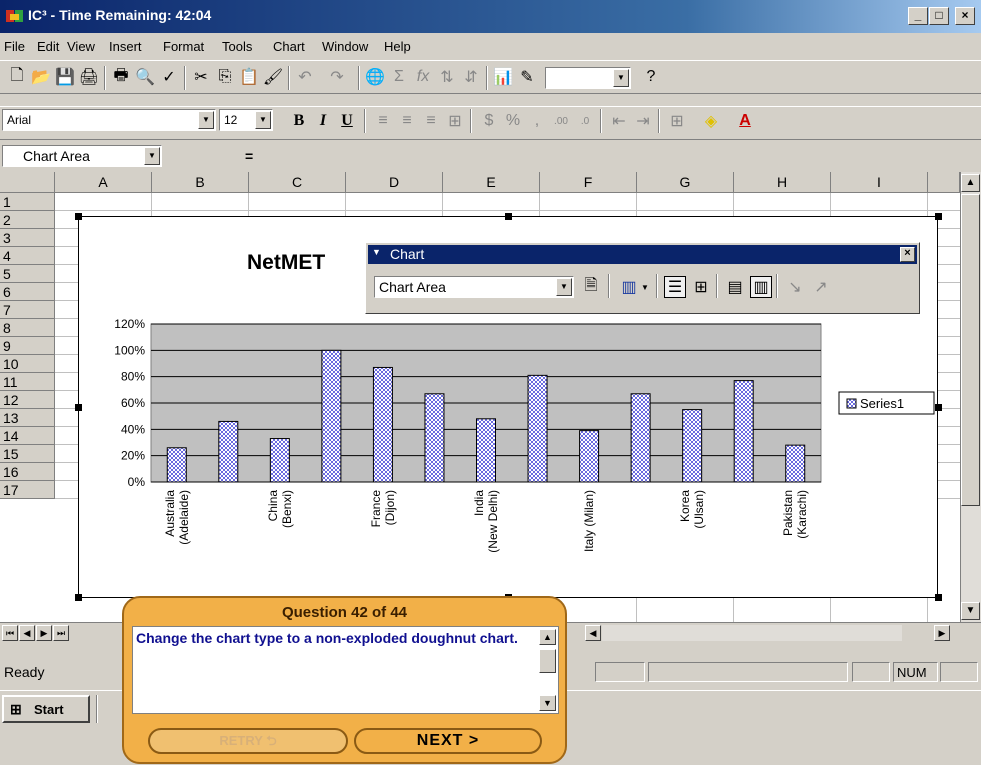 The width and height of the screenshot is (981, 765). What do you see at coordinates (289, 46) in the screenshot?
I see `menu-chart: Chart` at bounding box center [289, 46].